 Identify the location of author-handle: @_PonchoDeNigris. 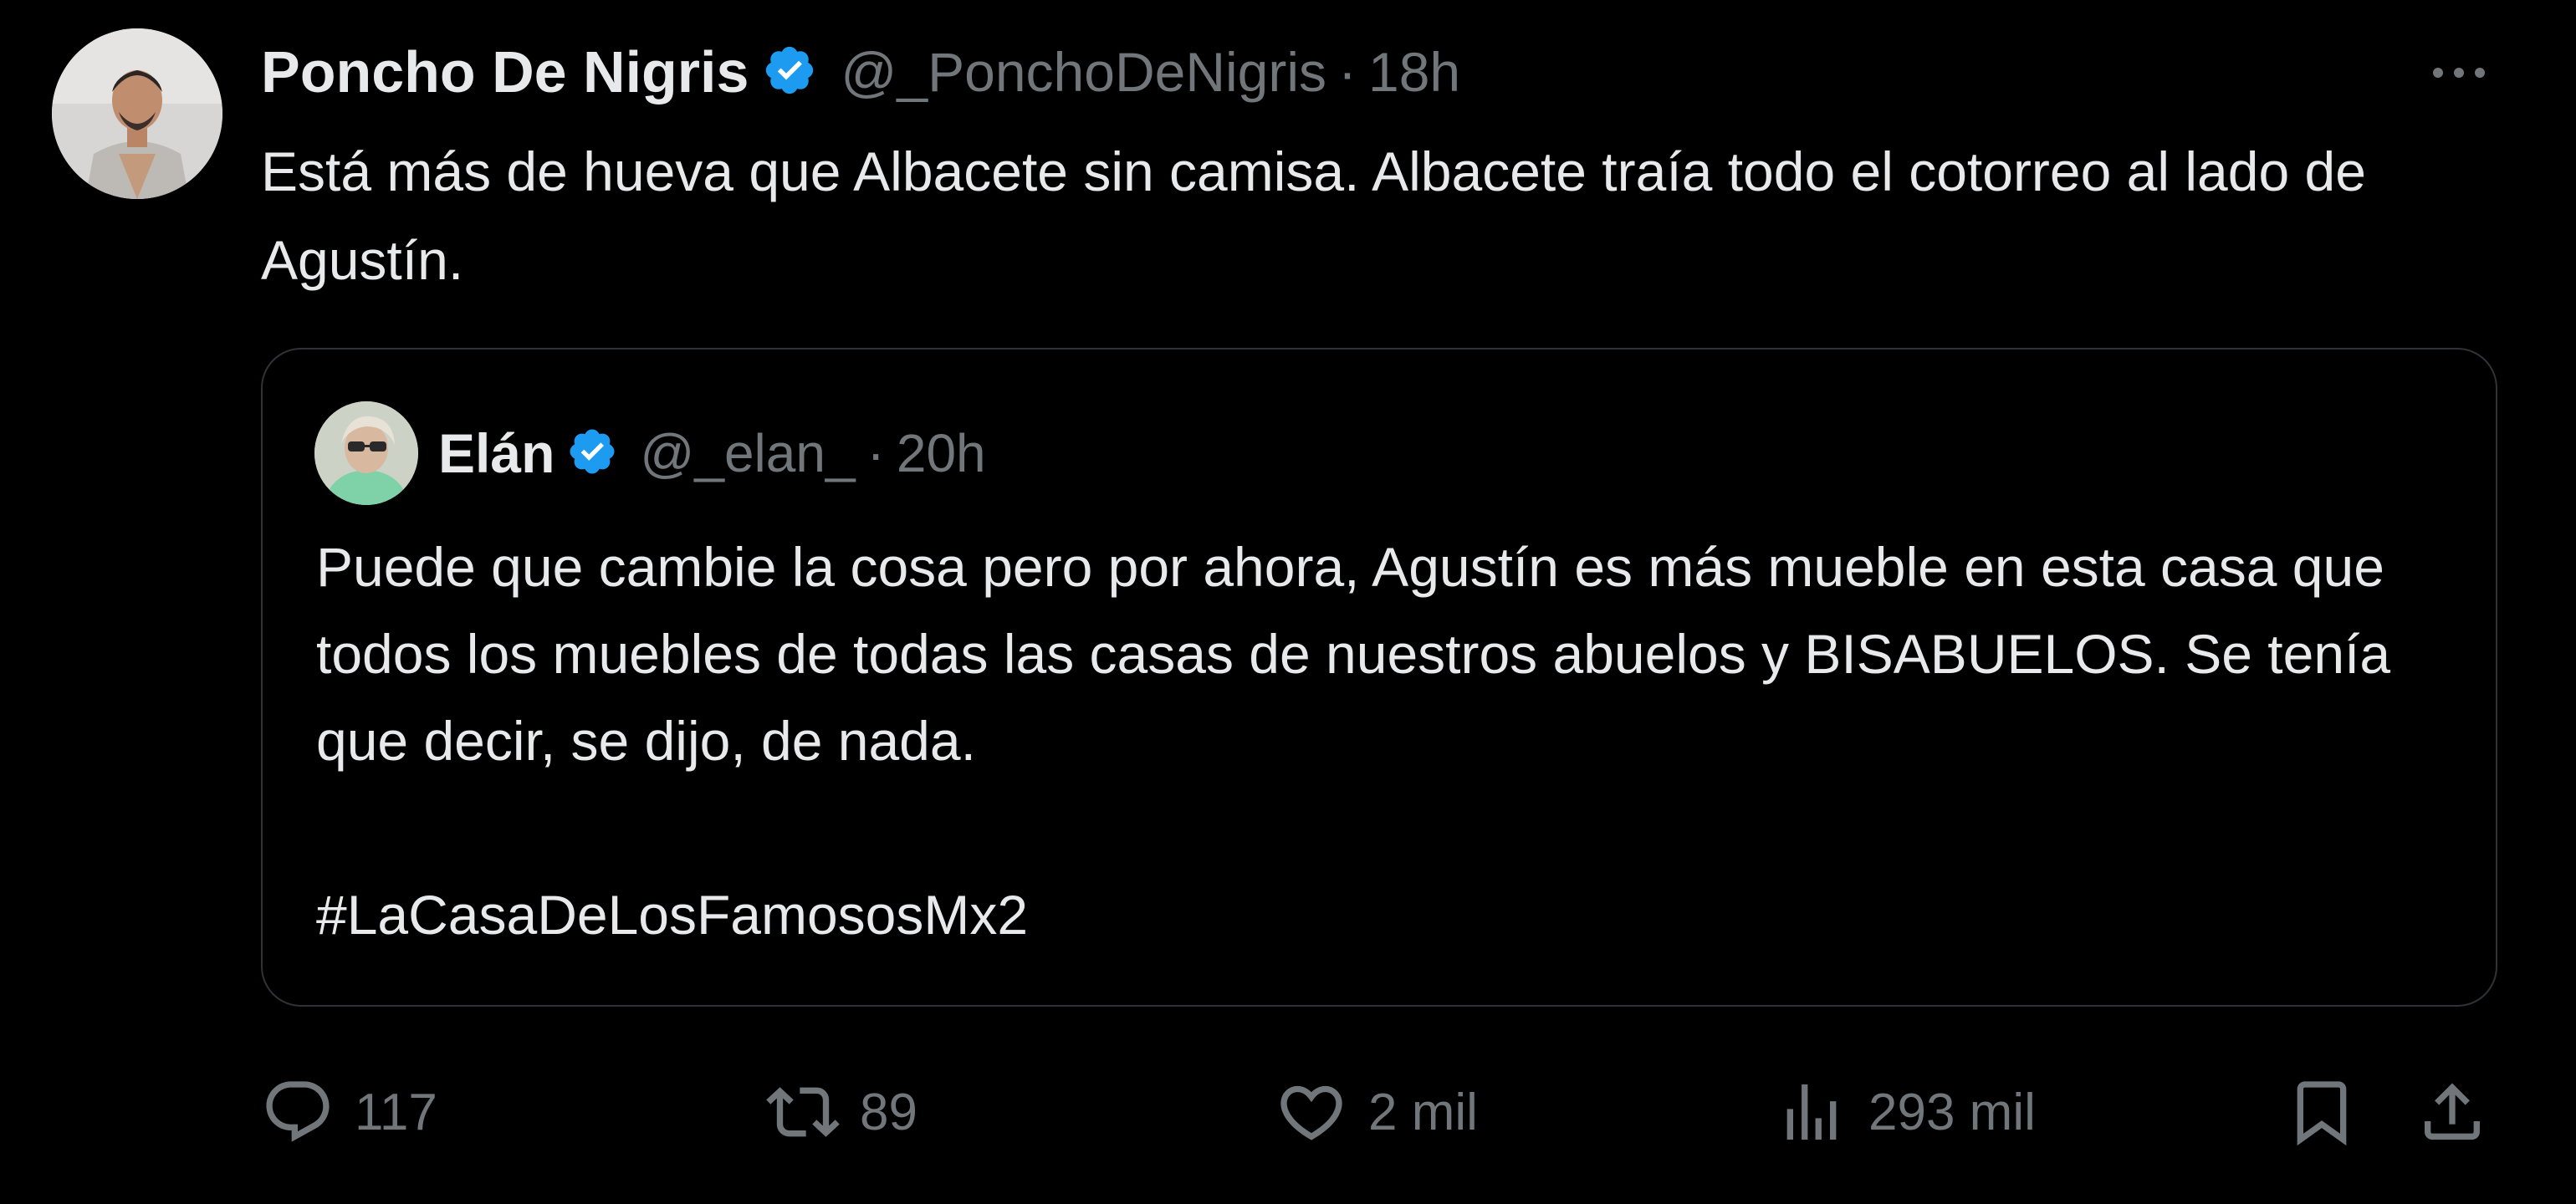
(1083, 72).